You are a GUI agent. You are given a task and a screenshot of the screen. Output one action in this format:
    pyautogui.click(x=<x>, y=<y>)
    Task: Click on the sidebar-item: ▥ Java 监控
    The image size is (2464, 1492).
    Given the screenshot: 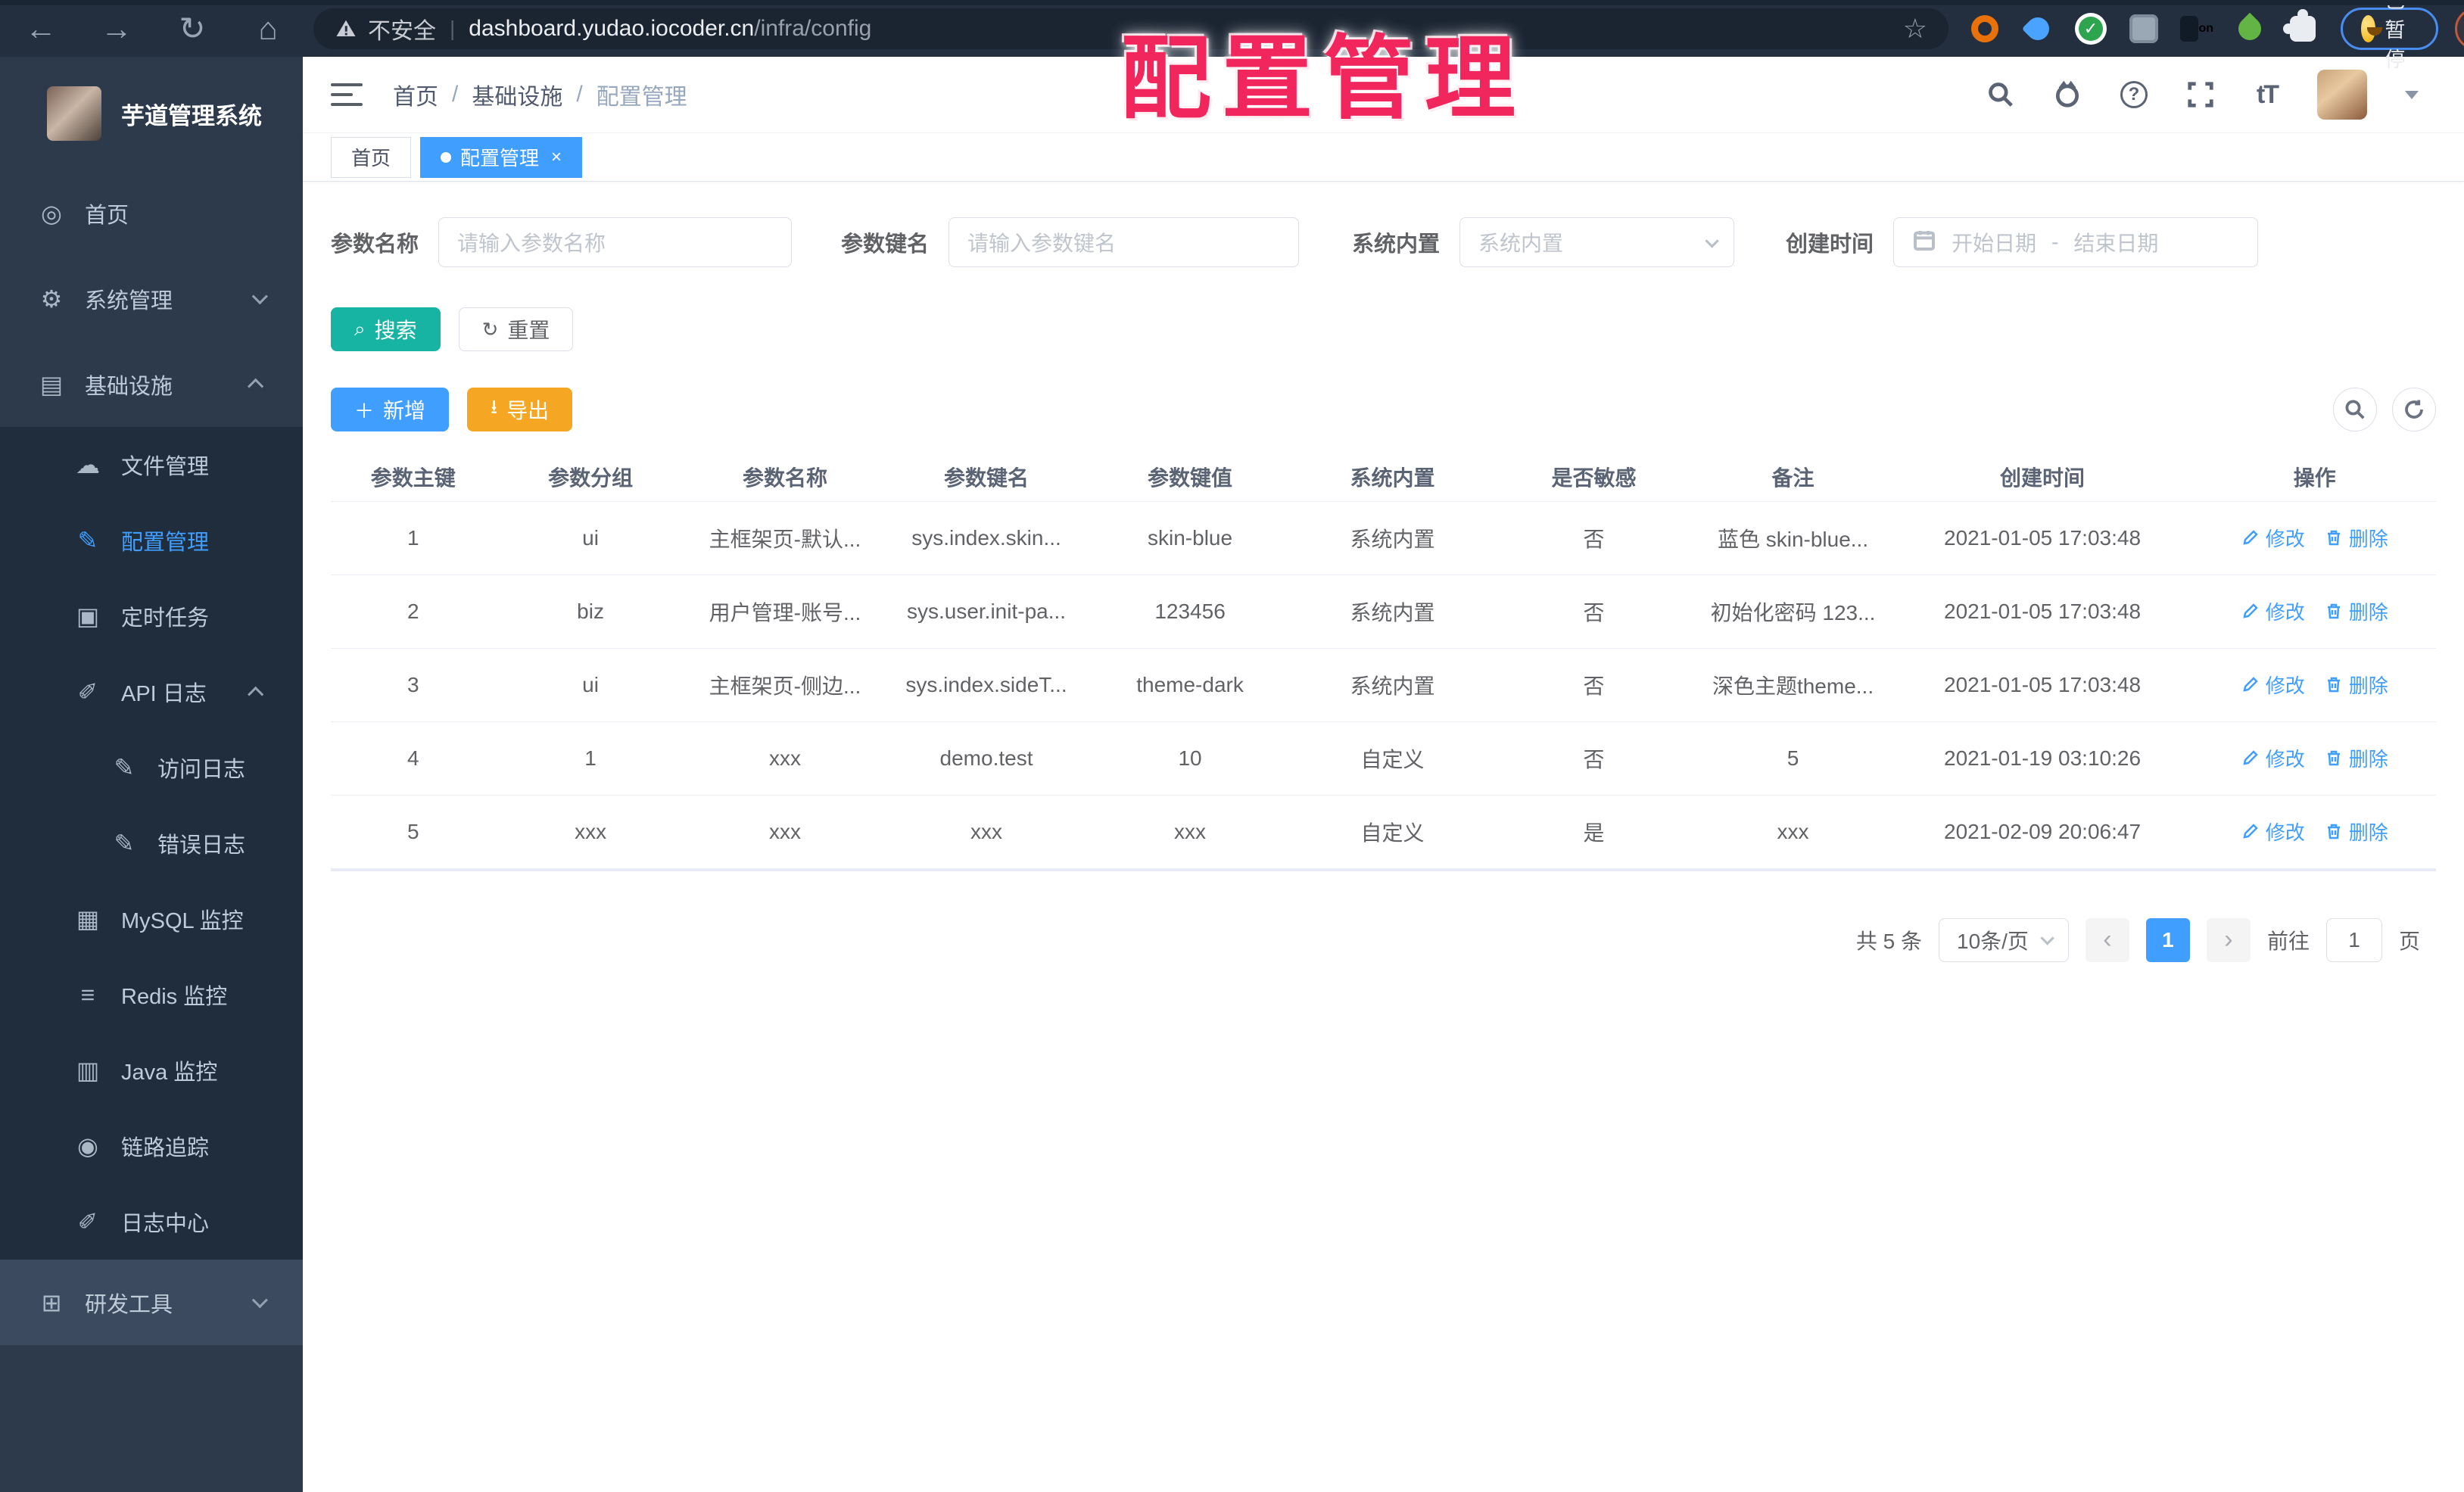 What is the action you would take?
    pyautogui.click(x=151, y=1070)
    